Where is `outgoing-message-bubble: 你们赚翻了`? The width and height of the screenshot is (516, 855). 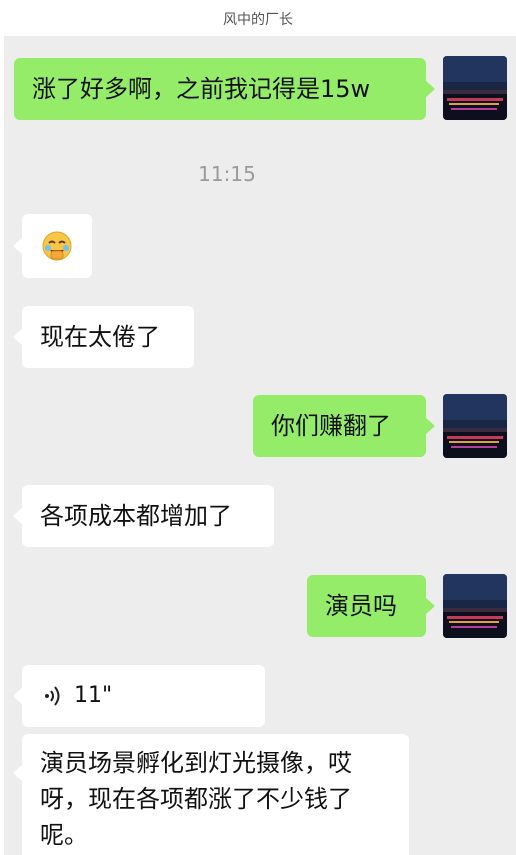
outgoing-message-bubble: 你们赚翻了 is located at coordinates (344, 426).